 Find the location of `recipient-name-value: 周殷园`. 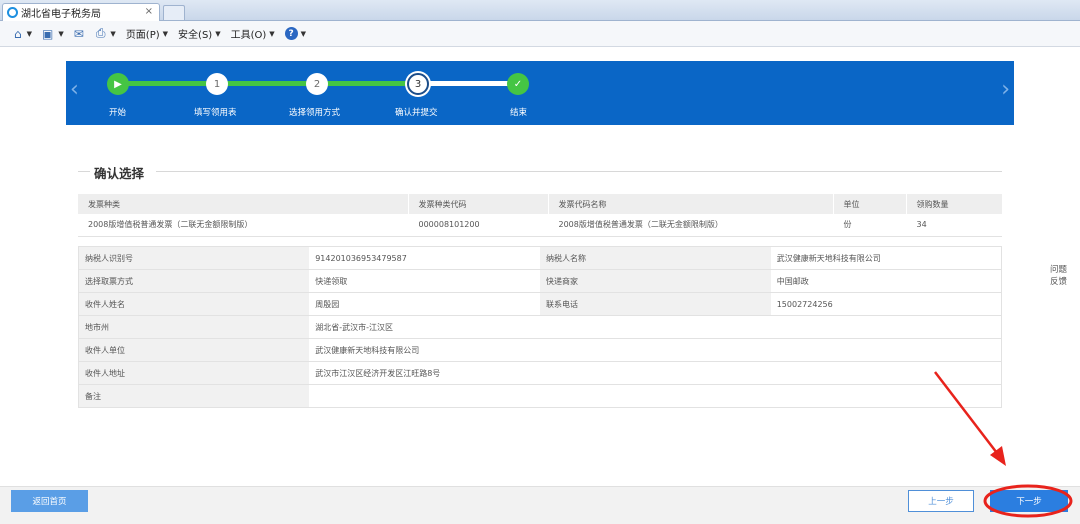

recipient-name-value: 周殷园 is located at coordinates (425, 304).